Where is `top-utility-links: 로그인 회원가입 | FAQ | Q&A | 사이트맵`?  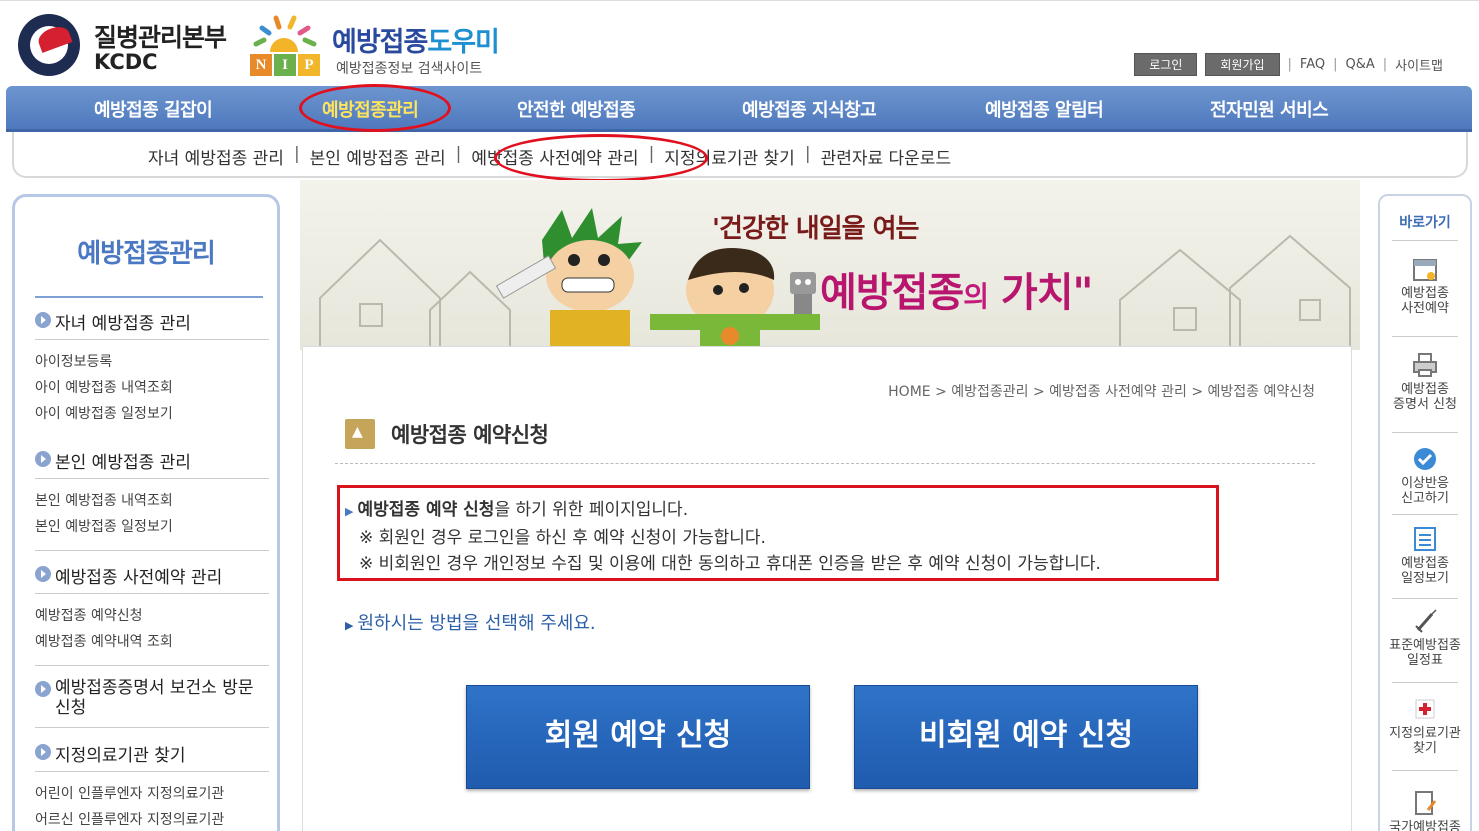 top-utility-links: 로그인 회원가입 | FAQ | Q&A | 사이트맵 is located at coordinates (1288, 64).